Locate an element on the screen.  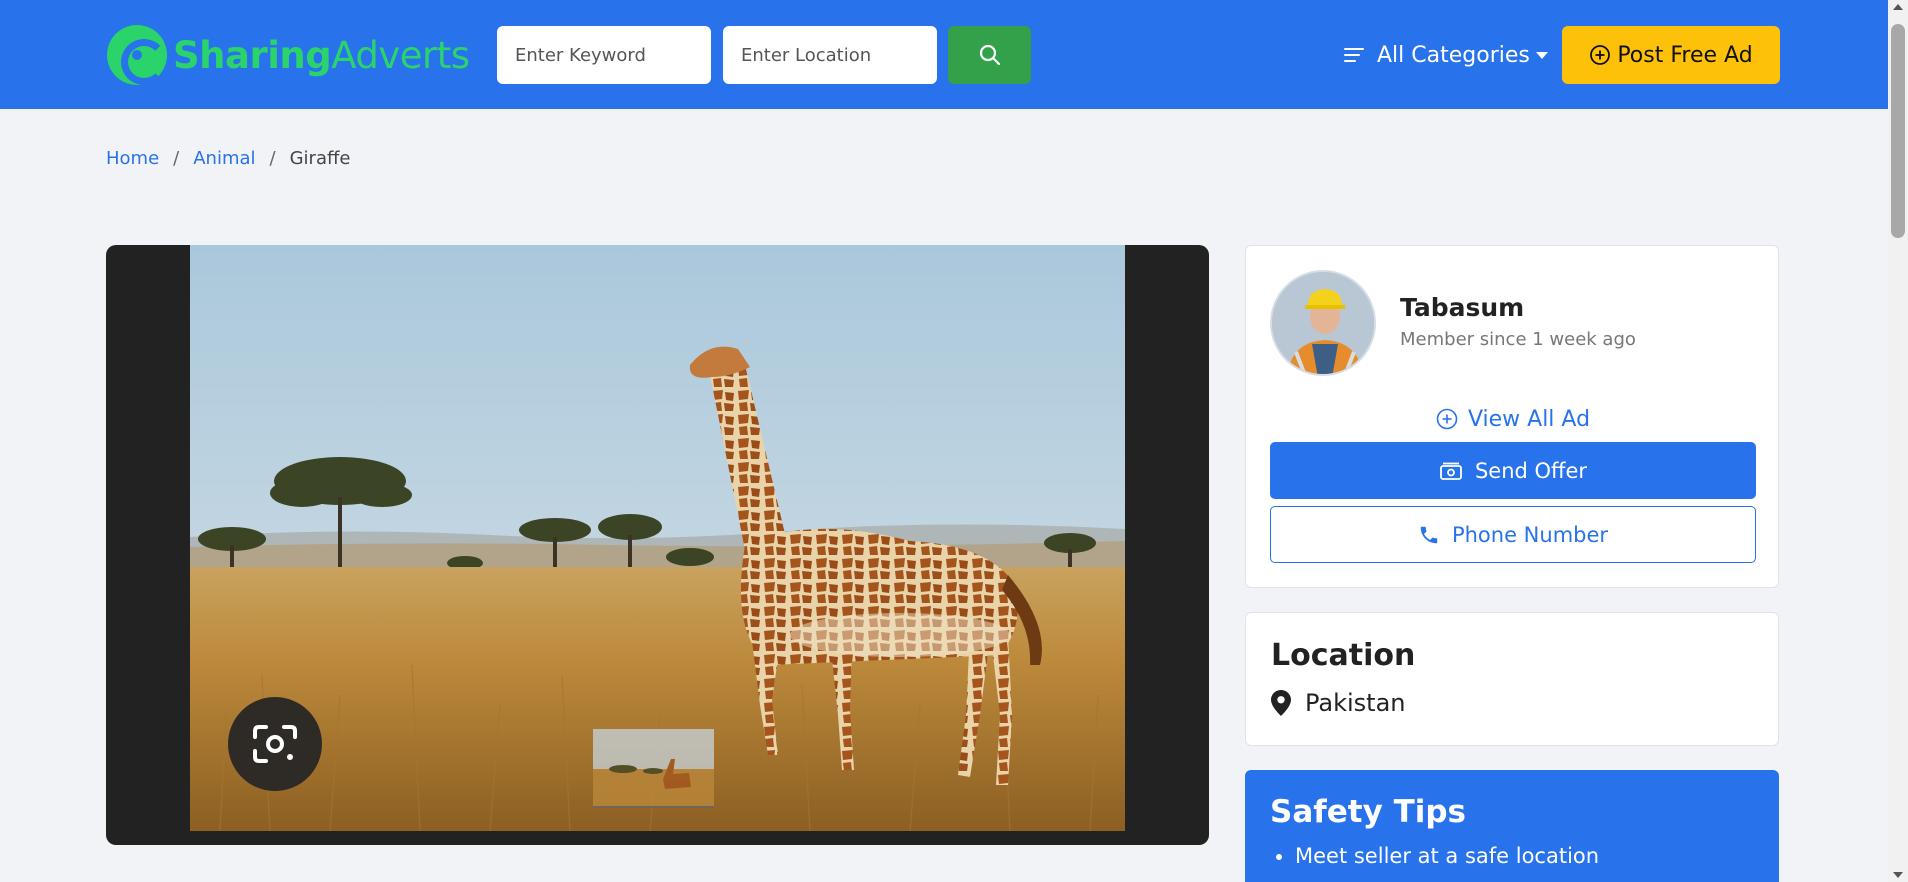
location-value-row: Pakistan is located at coordinates (1338, 703).